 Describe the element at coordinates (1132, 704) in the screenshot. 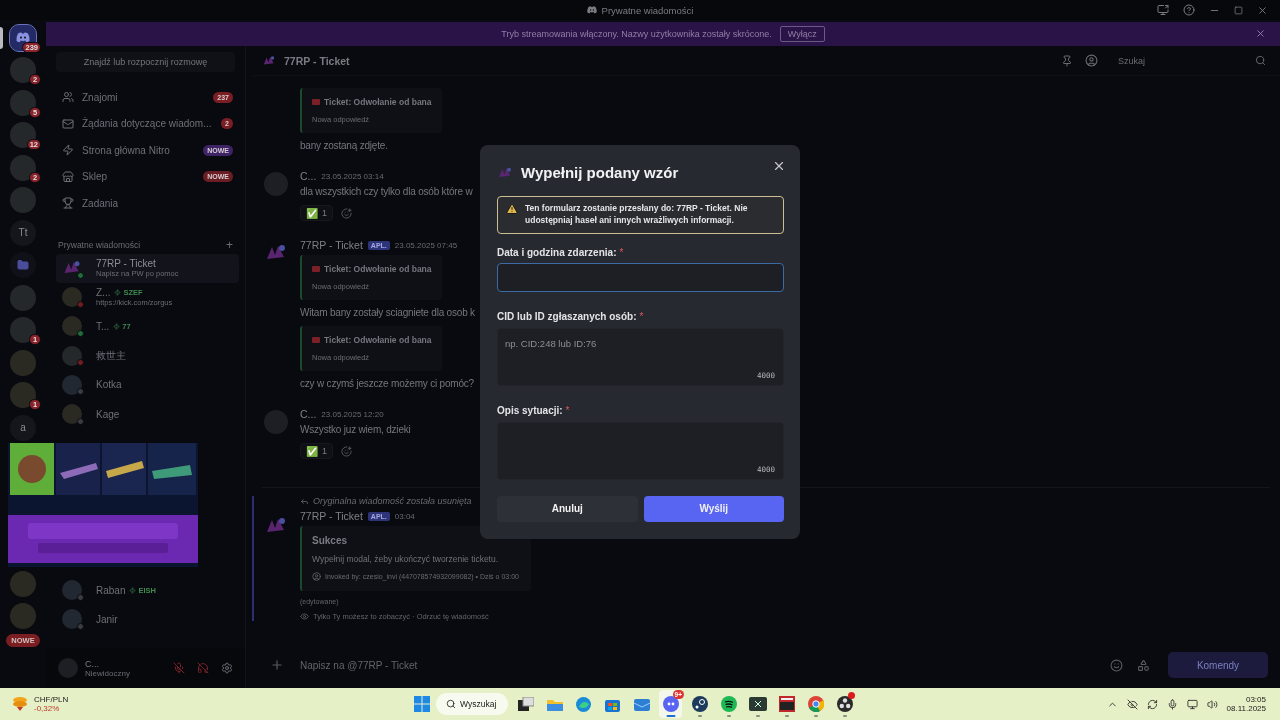

I see `eye-off-icon` at that location.